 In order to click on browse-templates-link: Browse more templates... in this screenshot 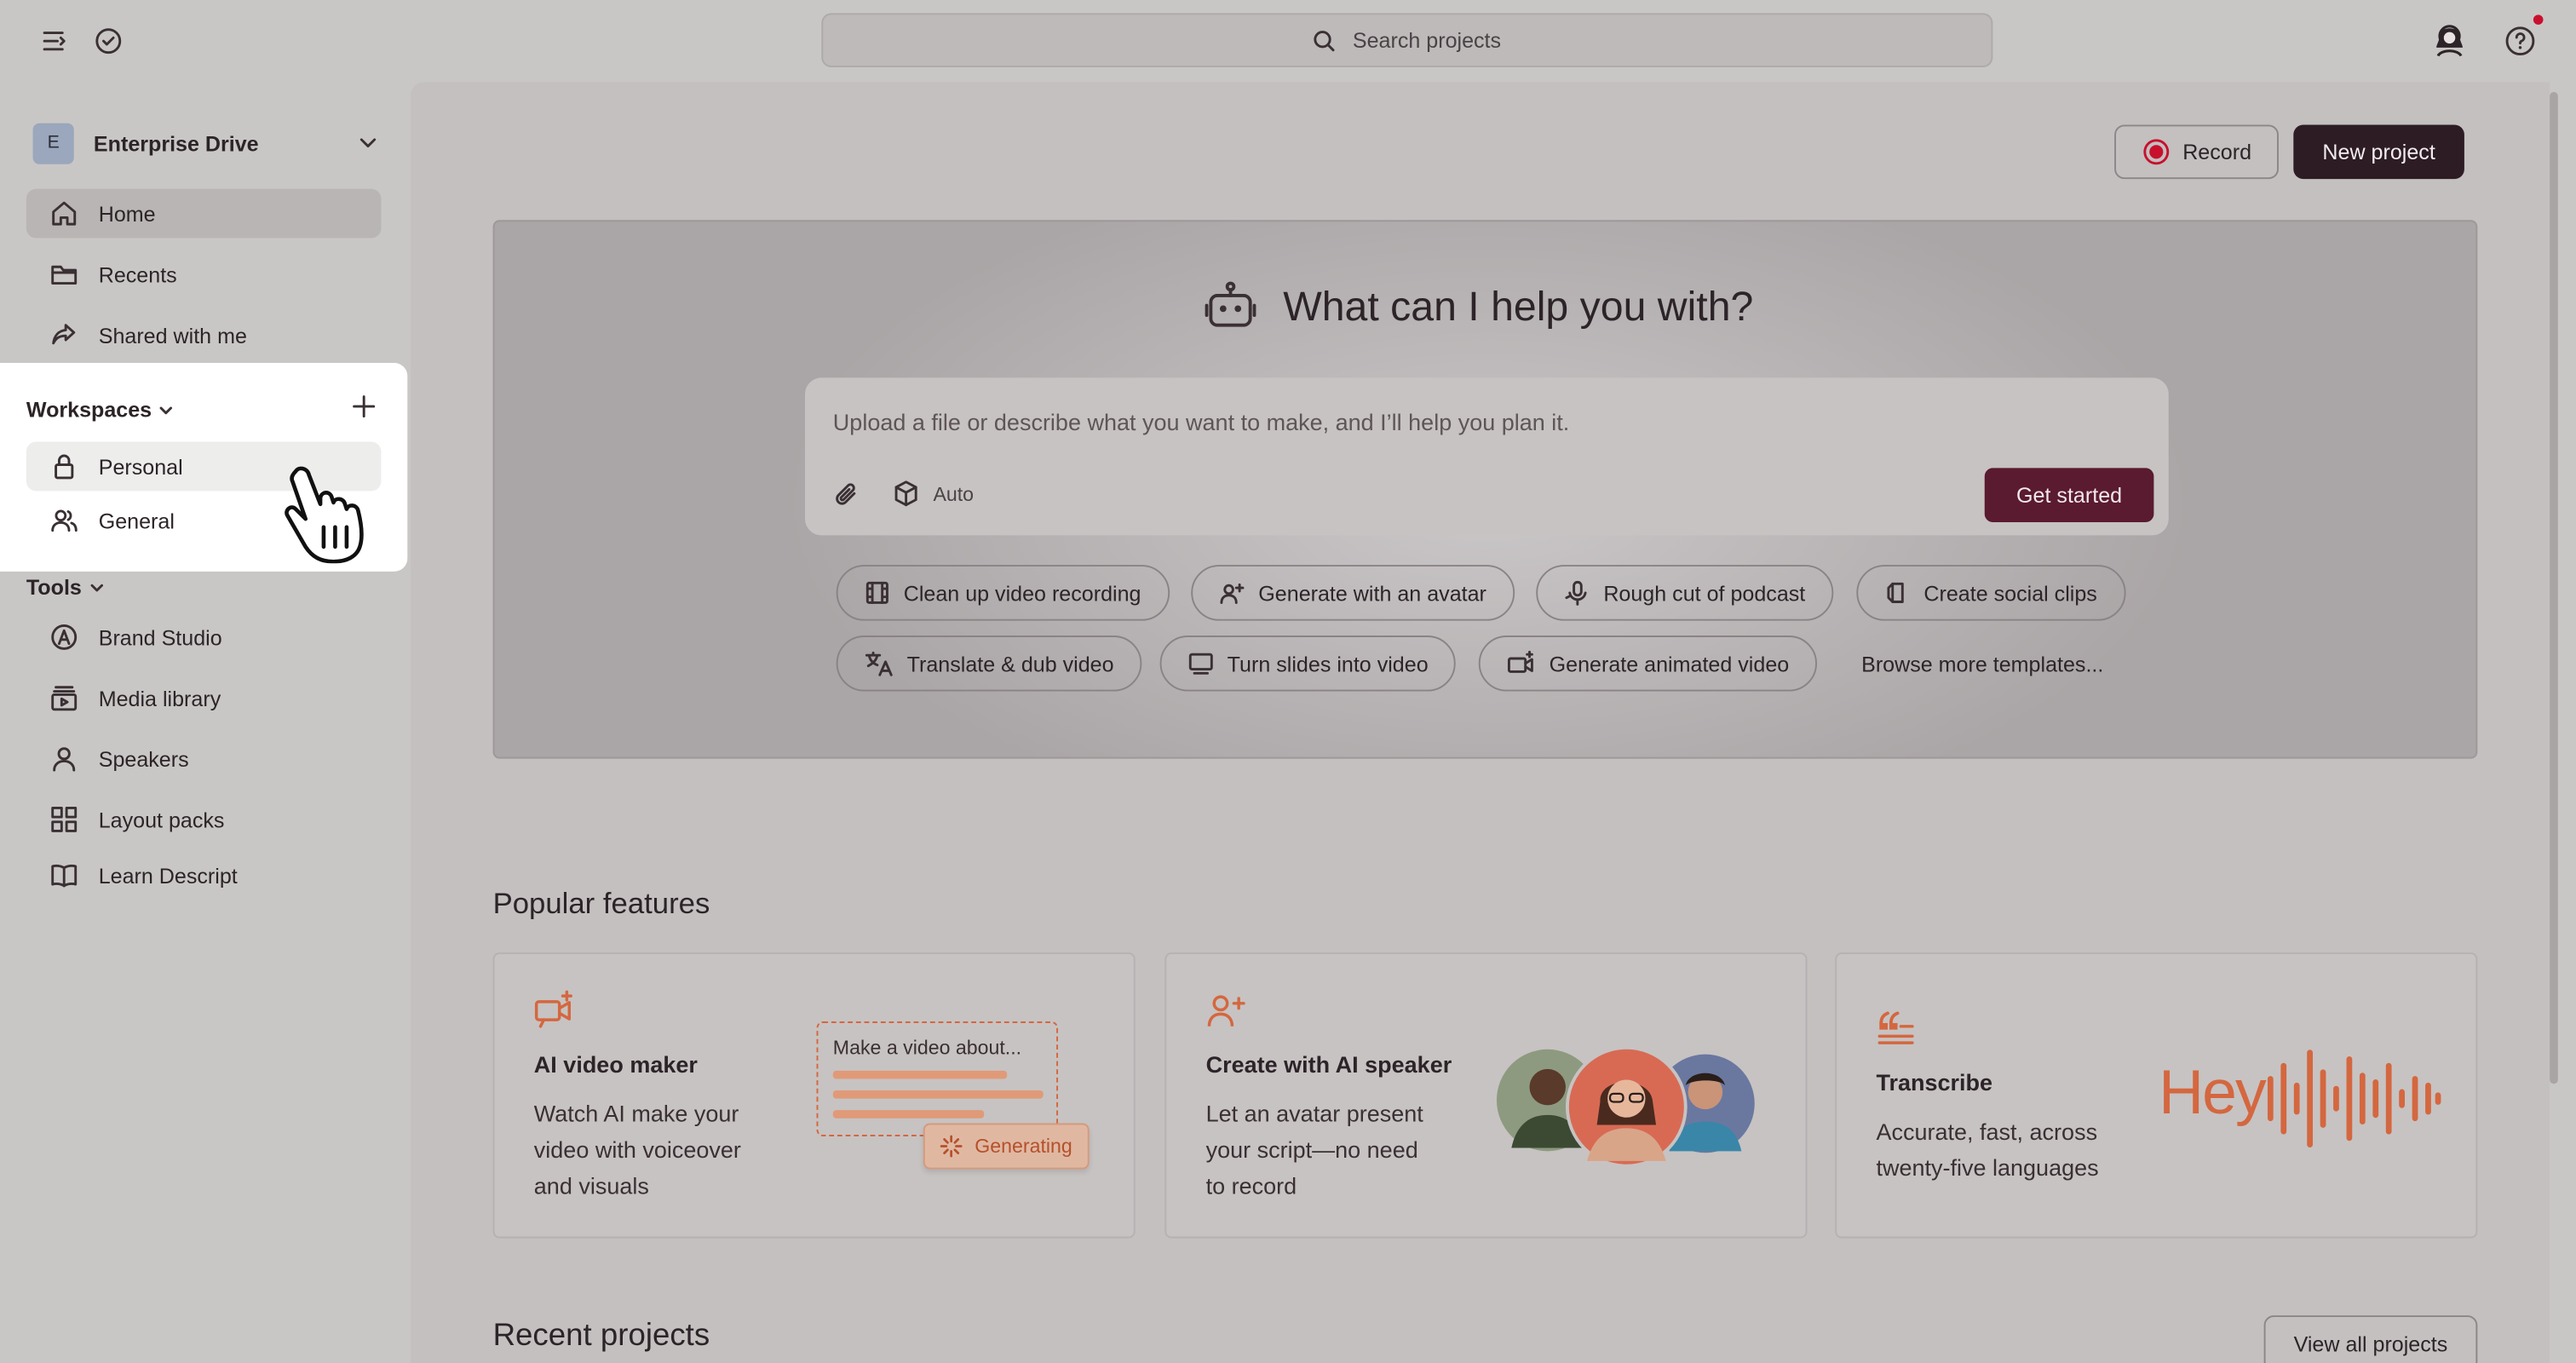, I will do `click(1982, 664)`.